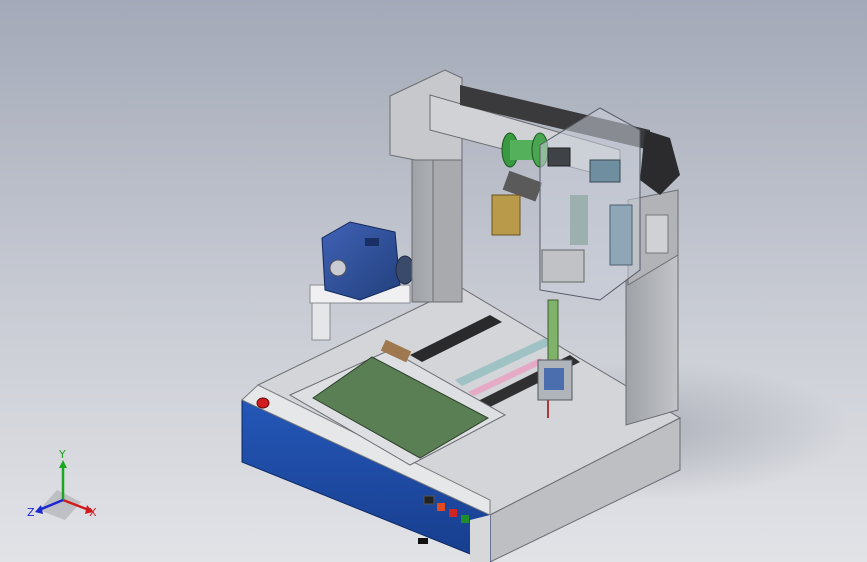 This screenshot has width=867, height=562. What do you see at coordinates (372, 242) in the screenshot?
I see `motor-vent` at bounding box center [372, 242].